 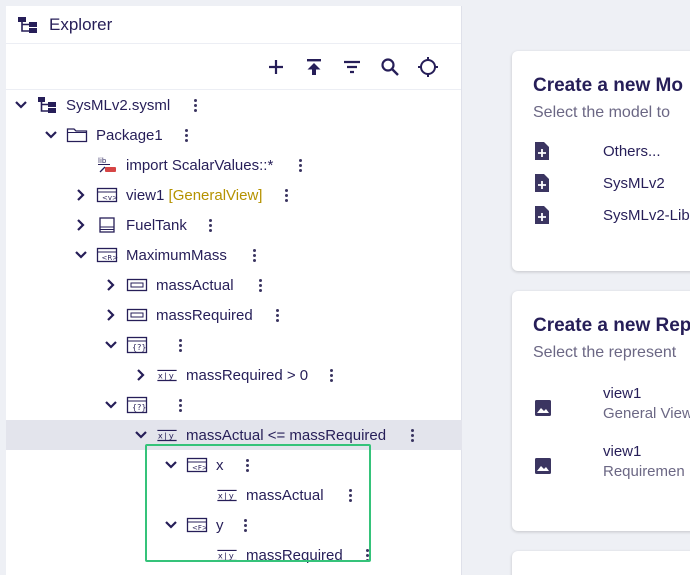 What do you see at coordinates (110, 258) in the screenshot?
I see `svg-text: <R>` at bounding box center [110, 258].